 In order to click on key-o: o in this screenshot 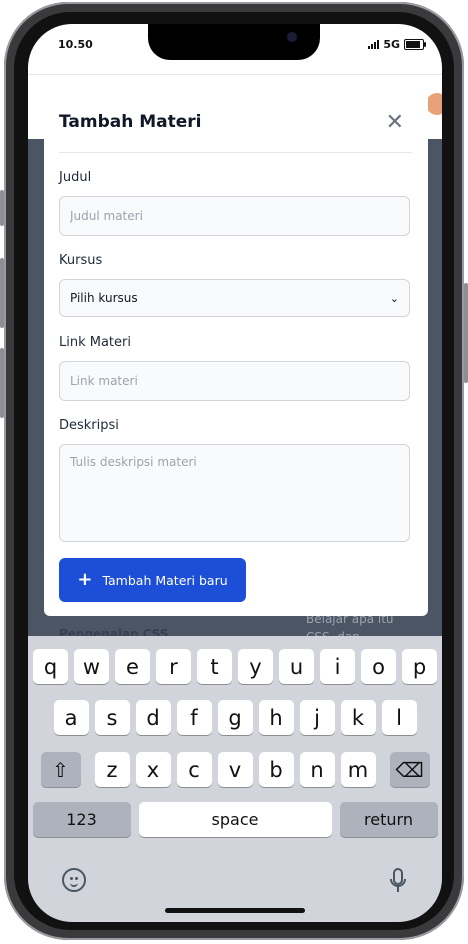, I will do `click(378, 666)`.